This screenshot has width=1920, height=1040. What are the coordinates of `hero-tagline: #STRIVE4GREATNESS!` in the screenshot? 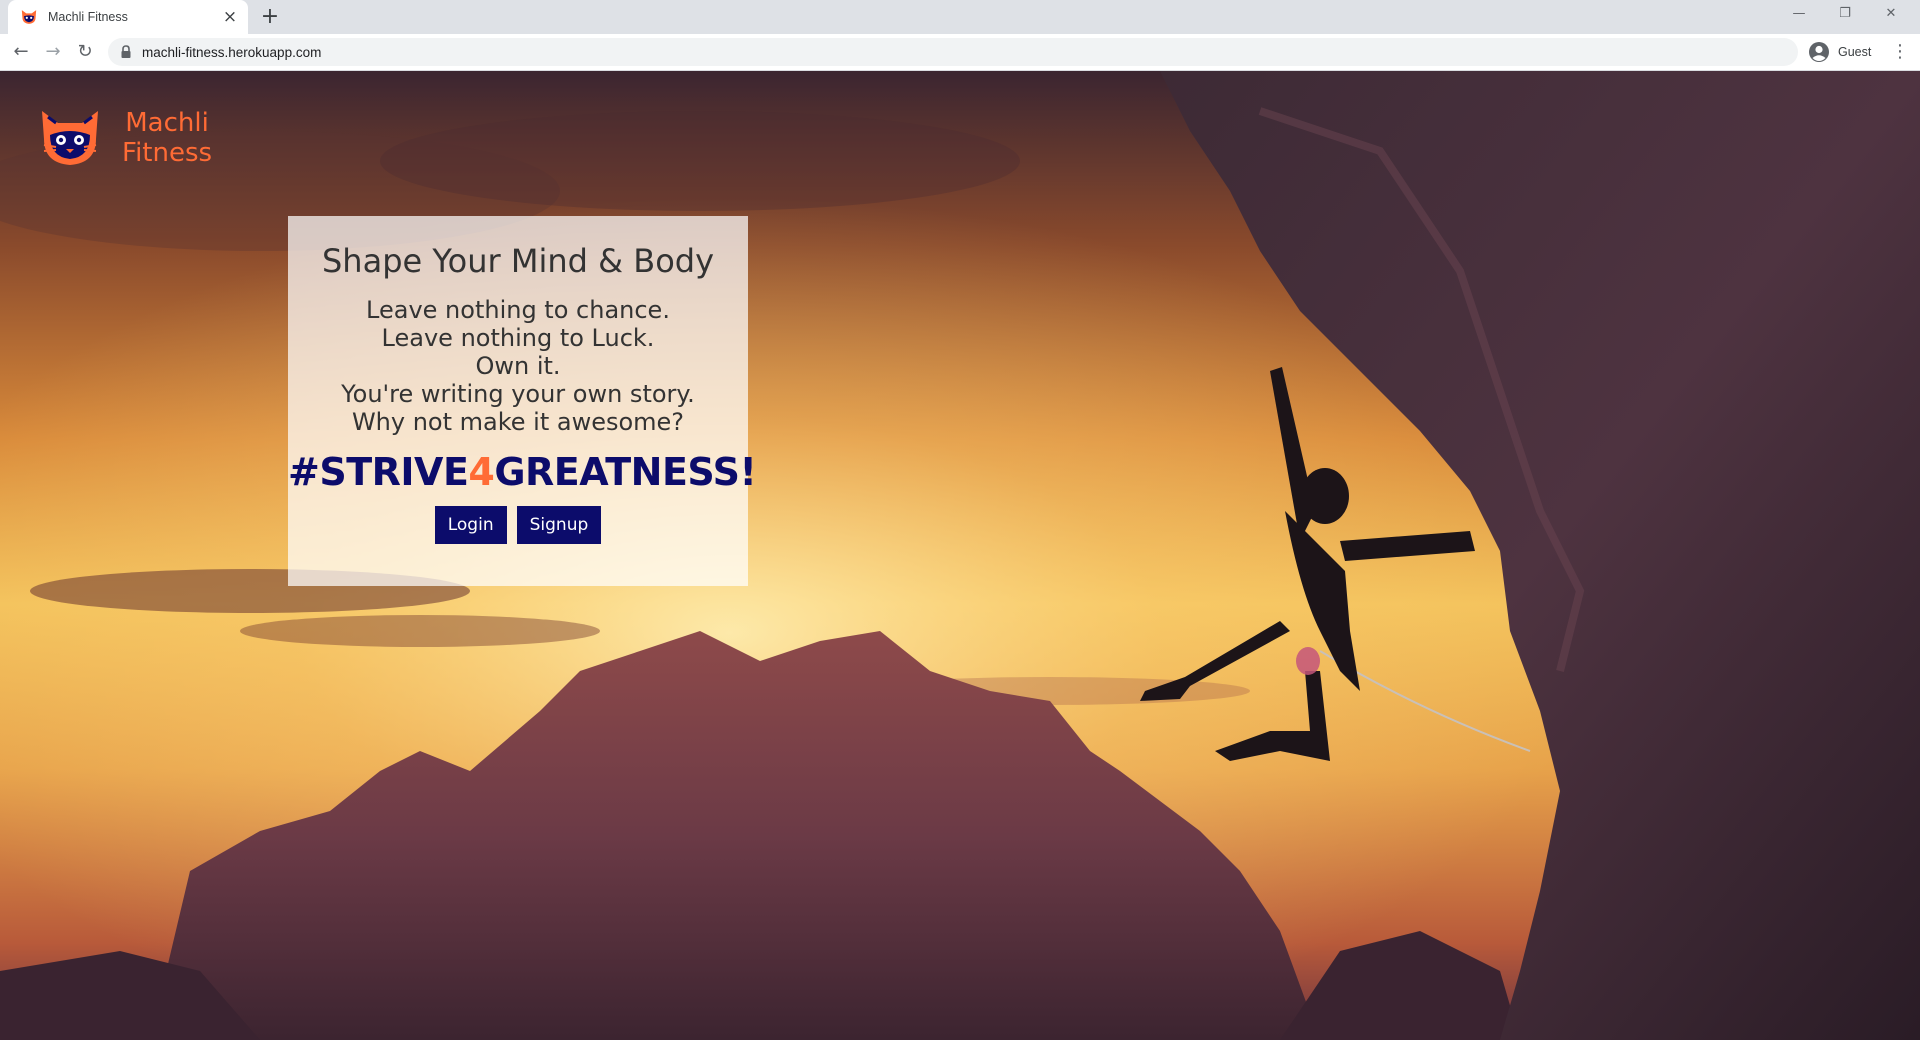 It's located at (522, 472).